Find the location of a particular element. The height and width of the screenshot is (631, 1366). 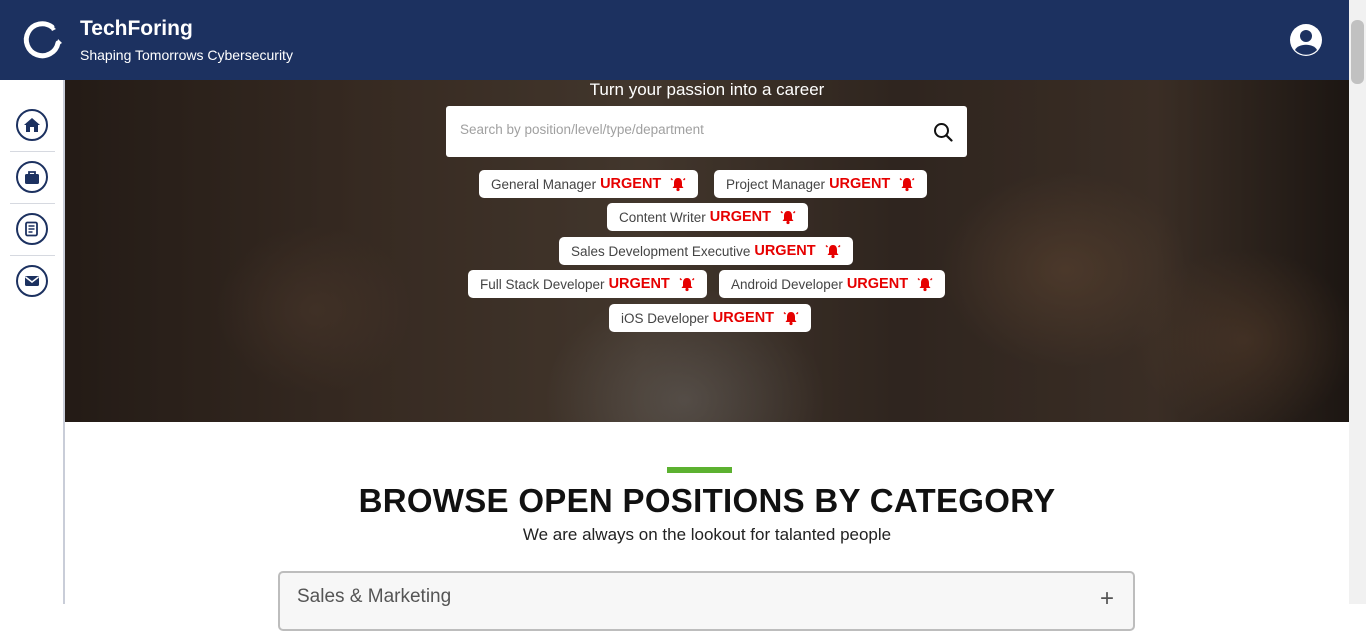

section-accent-bar is located at coordinates (699, 470).